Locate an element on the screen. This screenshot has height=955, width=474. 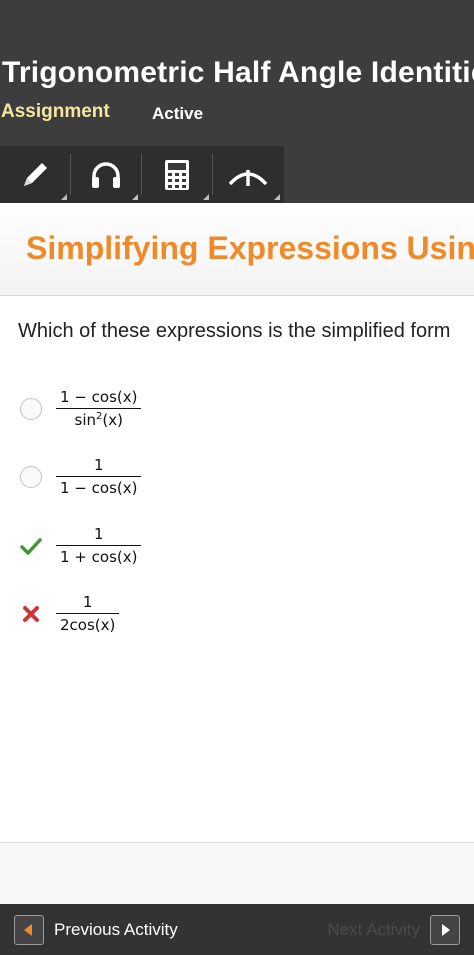
fraction: 1 1 − cos(x) is located at coordinates (99, 476).